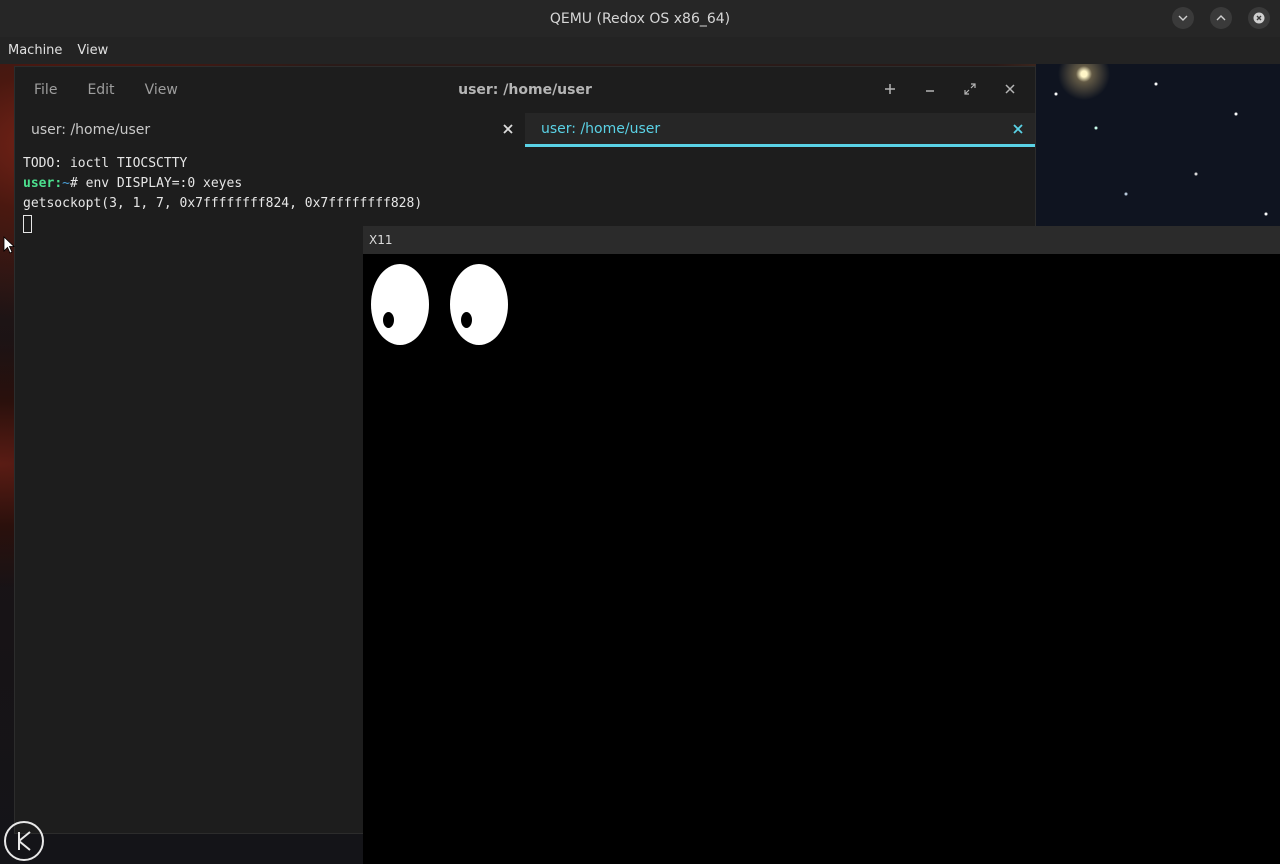 This screenshot has width=1280, height=864. I want to click on right-pupil, so click(466, 320).